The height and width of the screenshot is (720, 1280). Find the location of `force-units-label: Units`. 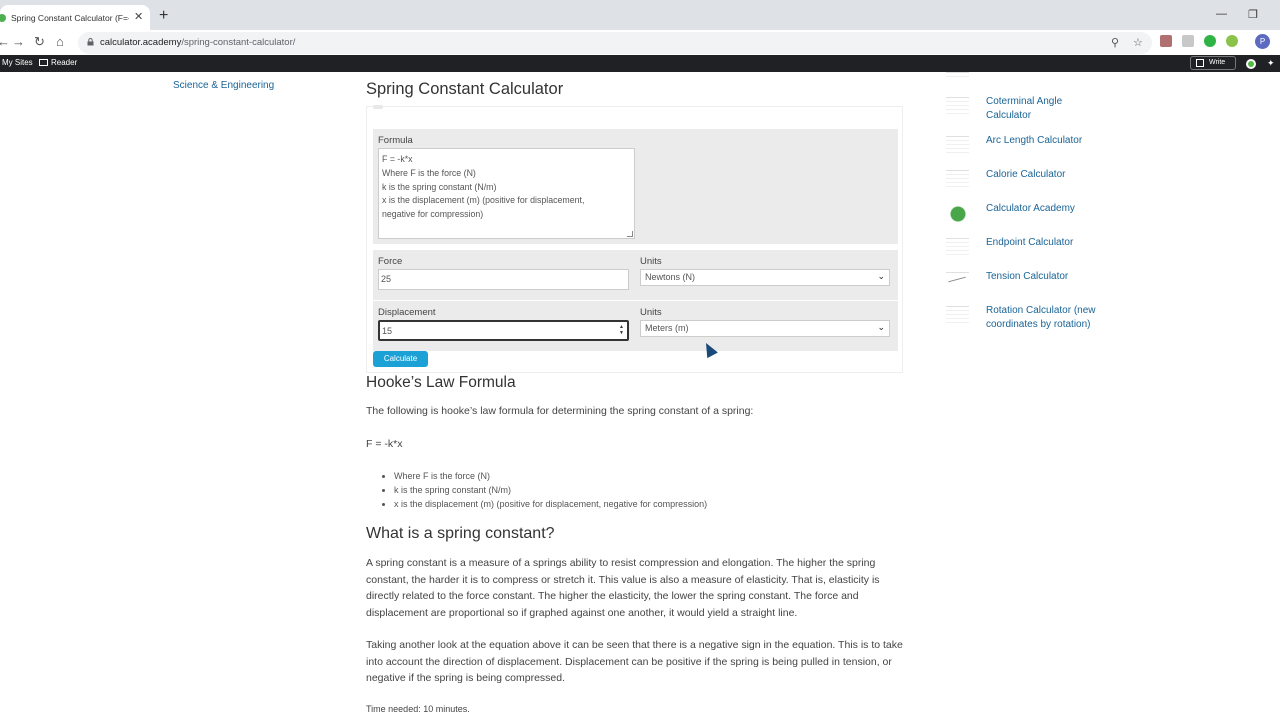

force-units-label: Units is located at coordinates (651, 261).